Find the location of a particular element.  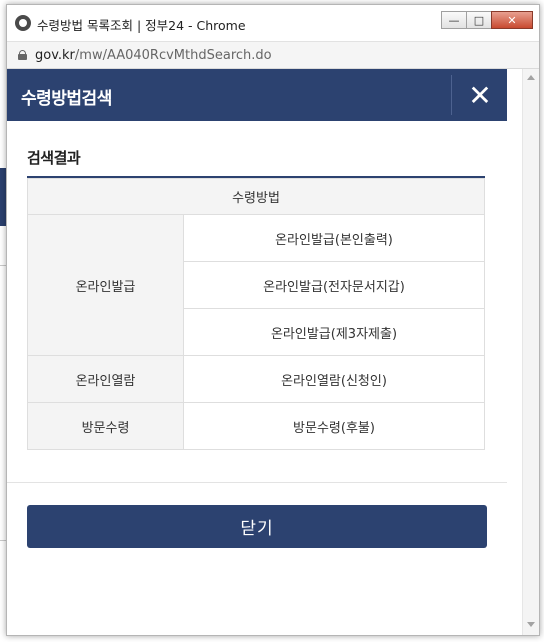

scroll-down-arrow-icon is located at coordinates (531, 624).